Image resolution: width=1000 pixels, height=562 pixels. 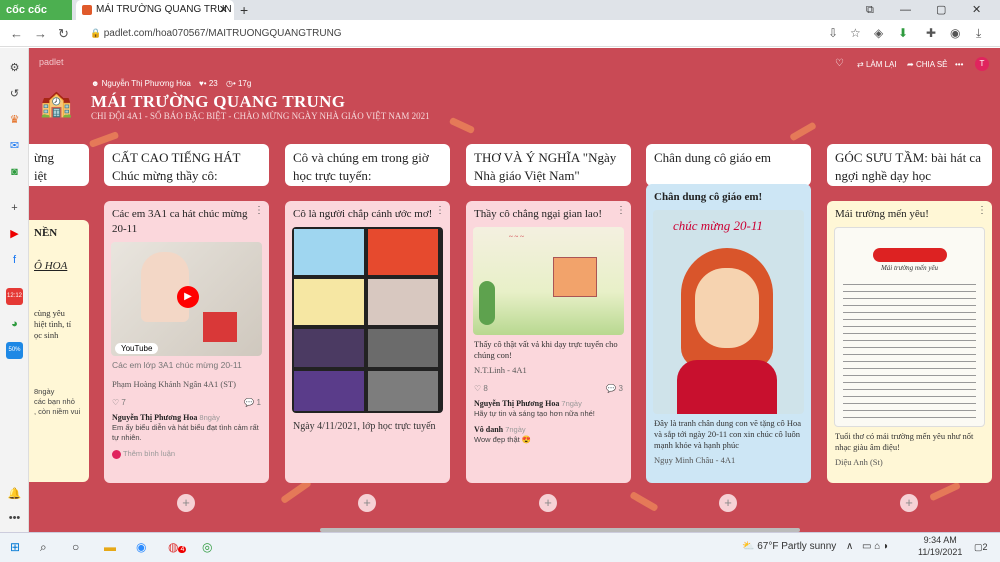 What do you see at coordinates (207, 547) in the screenshot?
I see `coccoc-taskbar-icon: ◎` at bounding box center [207, 547].